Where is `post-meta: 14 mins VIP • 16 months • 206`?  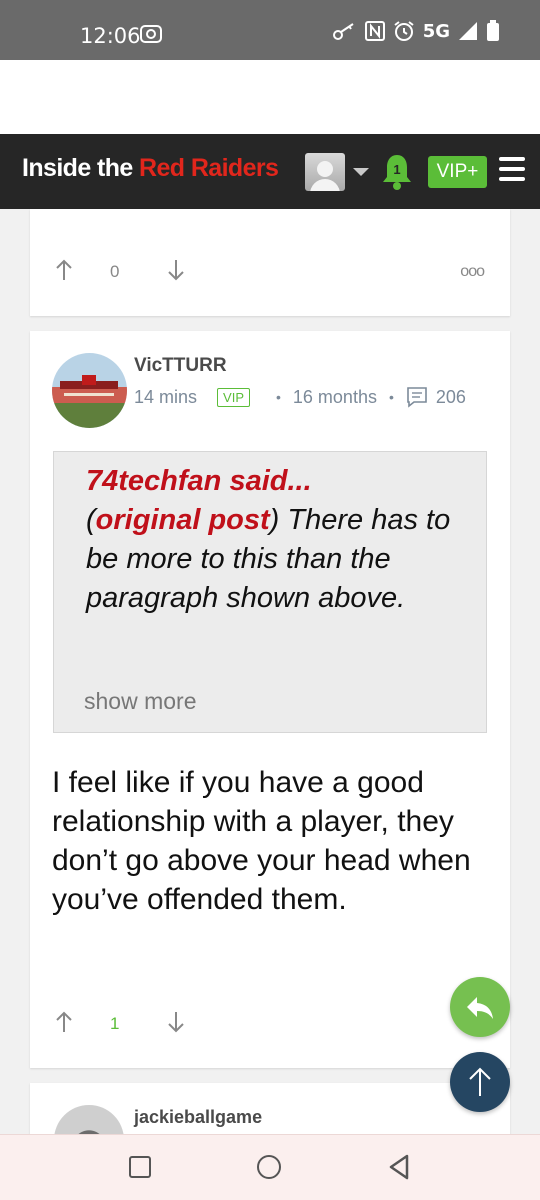
post-meta: 14 mins VIP • 16 months • 206 is located at coordinates (300, 397).